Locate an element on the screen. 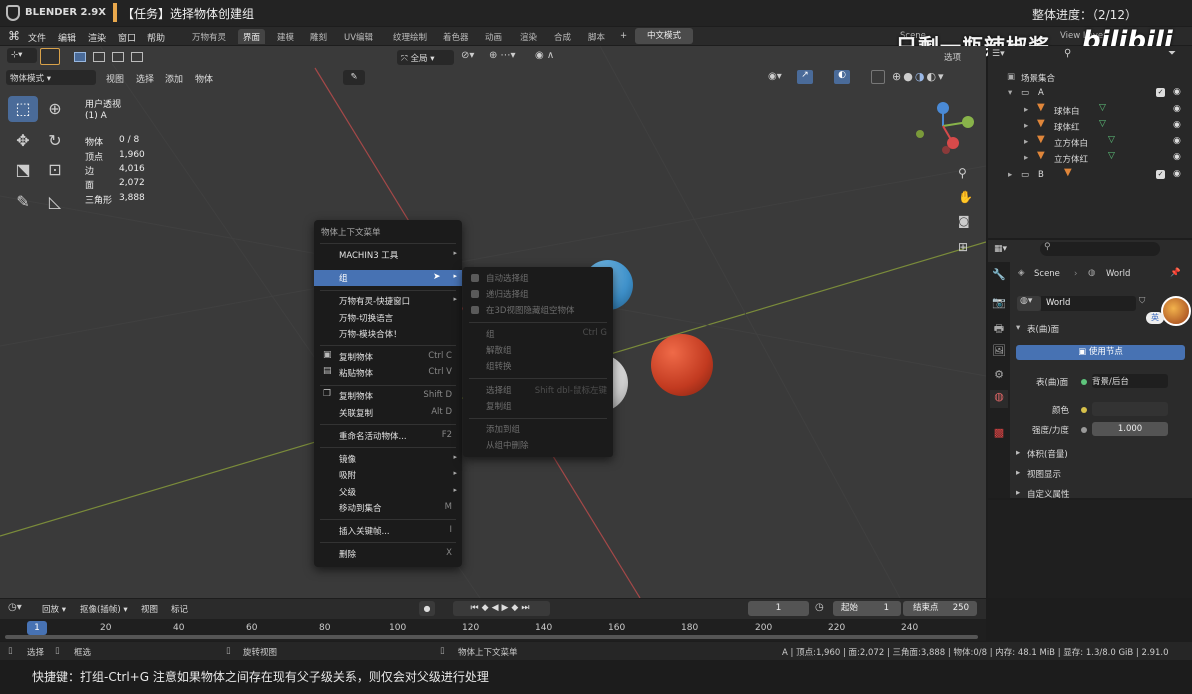  properties-editor-icon: ▦▾ is located at coordinates (1000, 249).